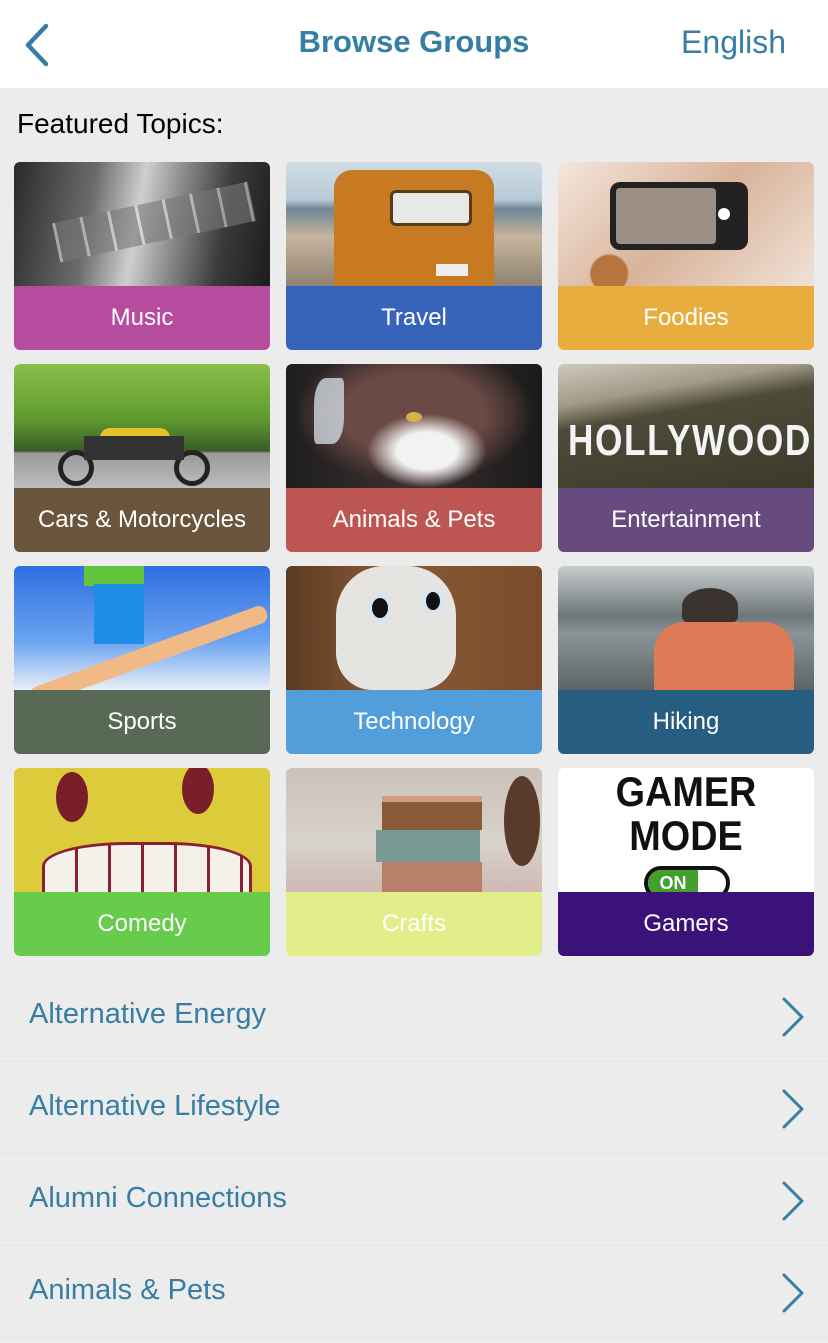 The width and height of the screenshot is (828, 1343). I want to click on topic-label: Cars & Motorcycles, so click(142, 520).